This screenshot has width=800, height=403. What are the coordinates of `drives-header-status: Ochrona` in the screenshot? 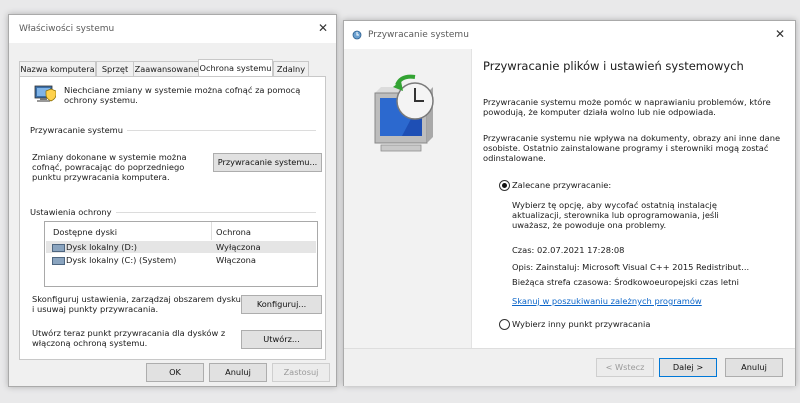 It's located at (233, 232).